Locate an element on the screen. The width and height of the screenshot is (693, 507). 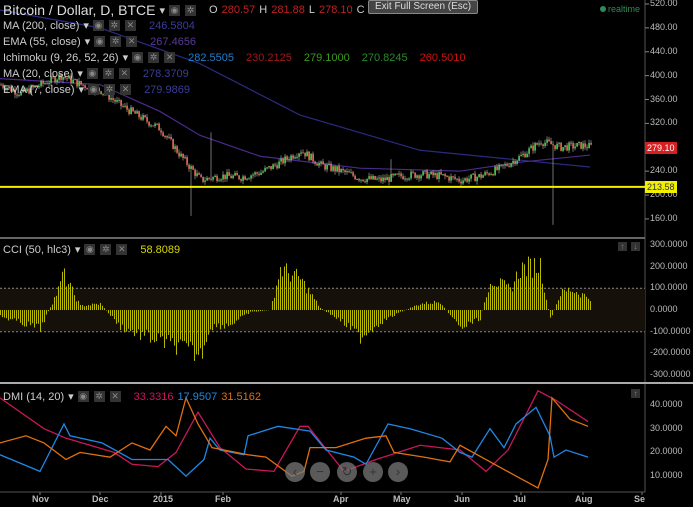
symbol-title: Bitcoin / Dollar, D, BTCE is located at coordinates (79, 10).